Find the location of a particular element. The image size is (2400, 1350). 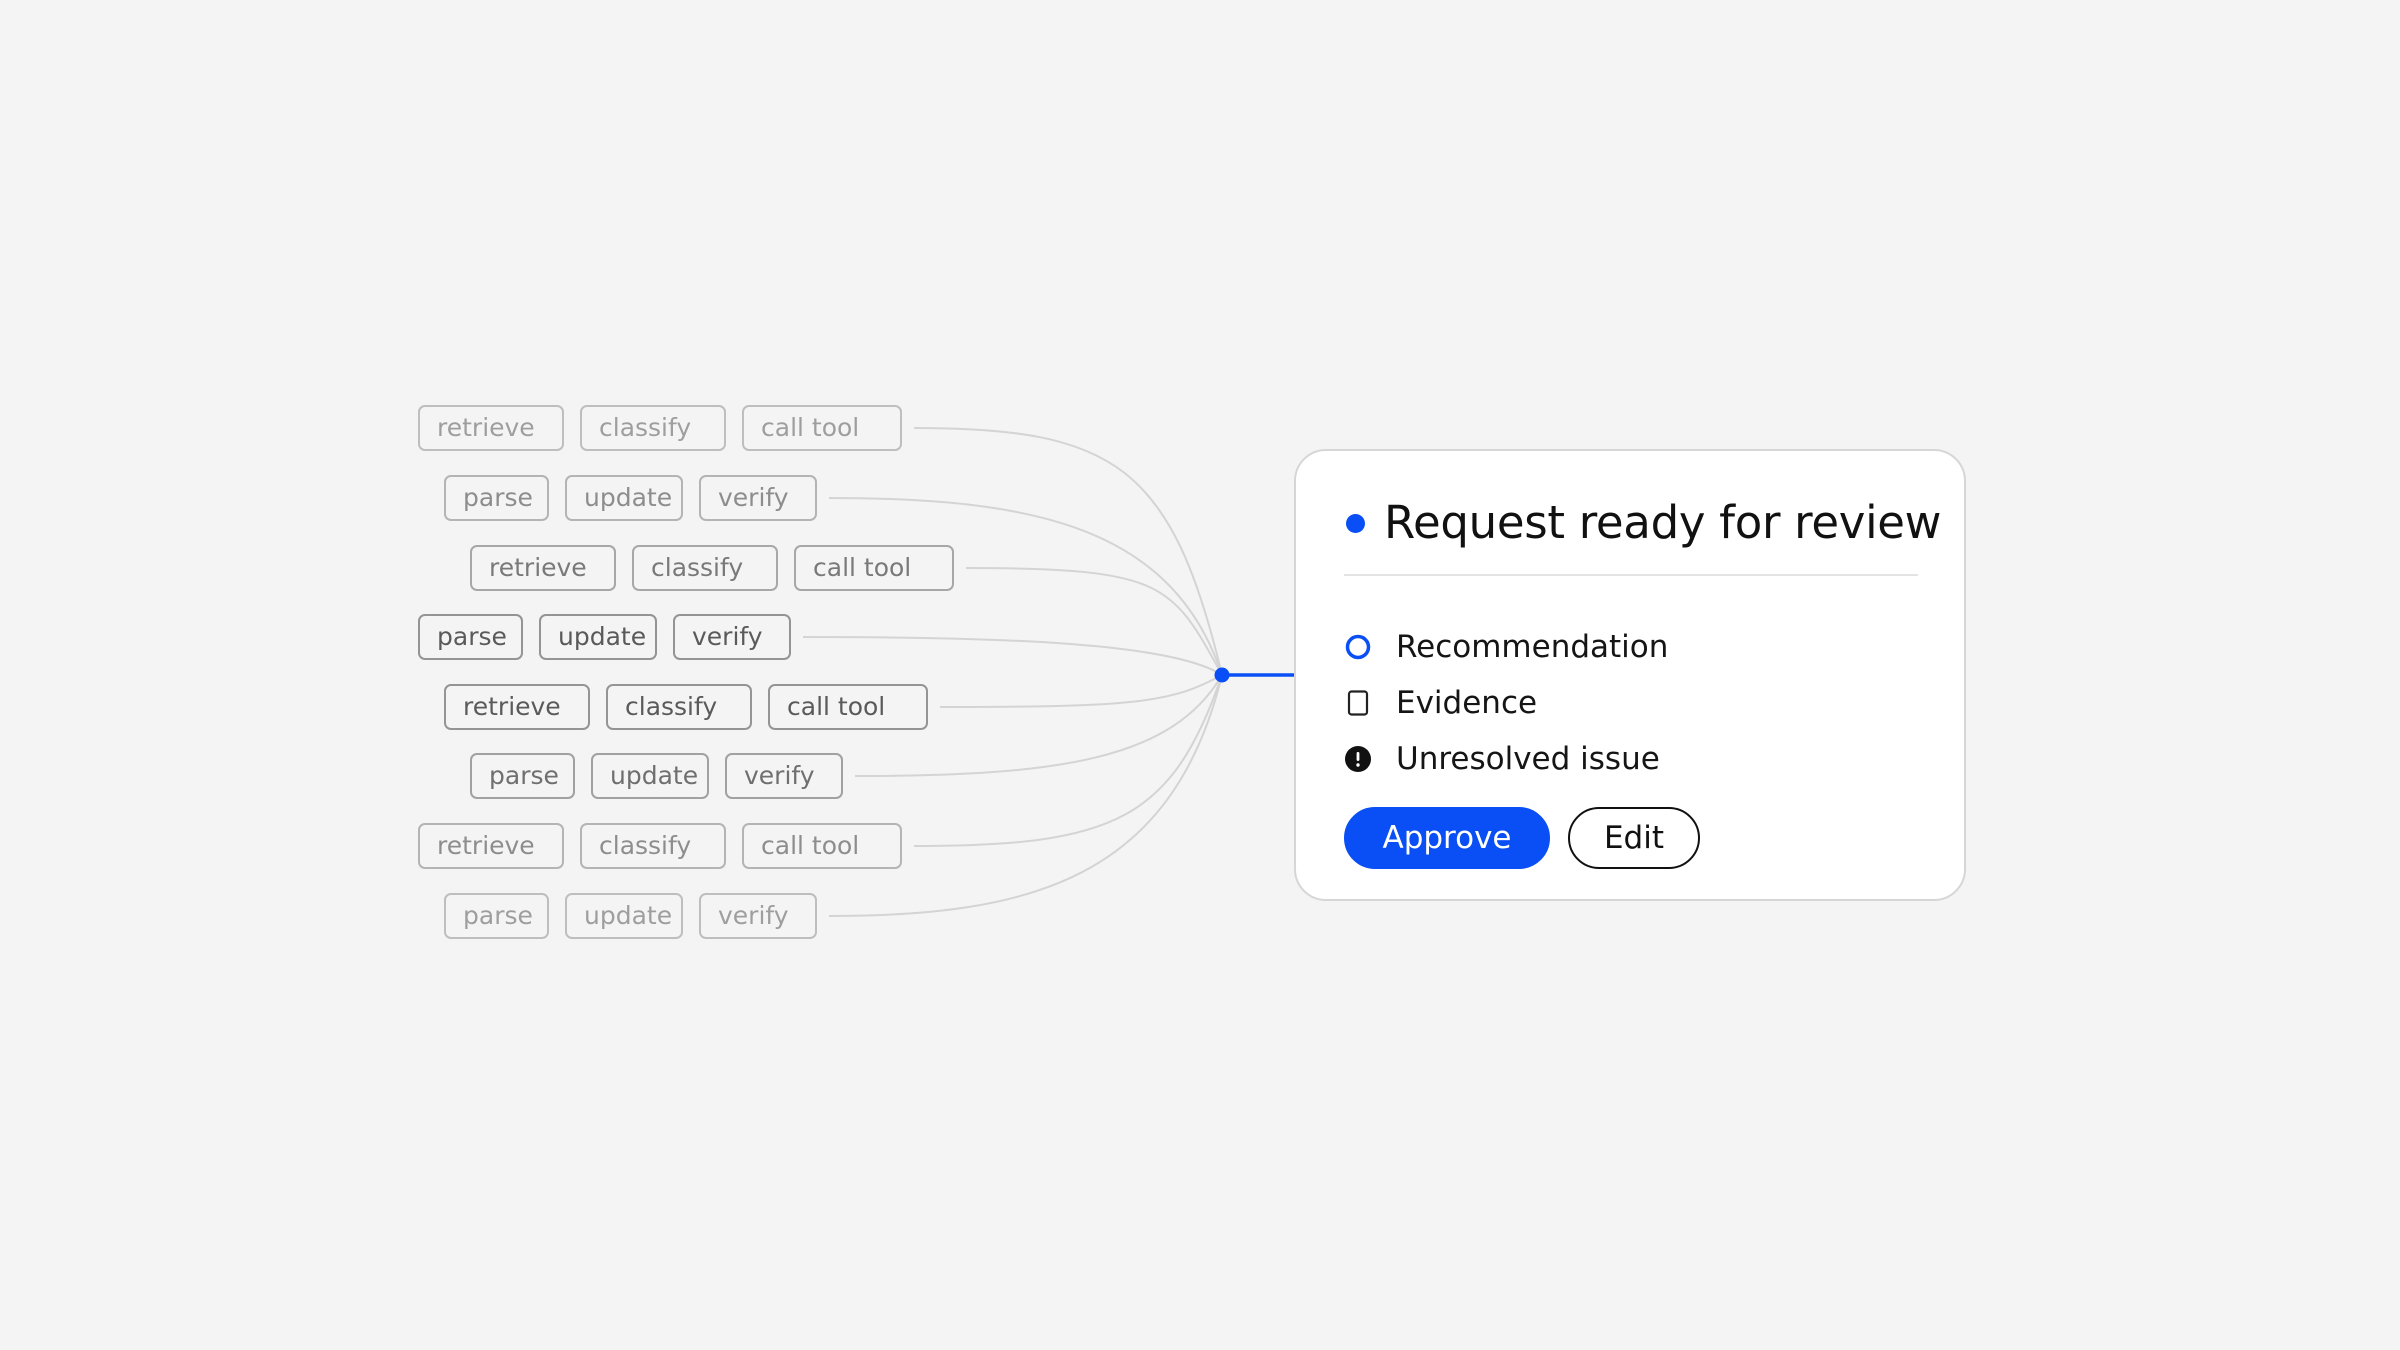

checklist-label: Recommendation is located at coordinates (1532, 647).